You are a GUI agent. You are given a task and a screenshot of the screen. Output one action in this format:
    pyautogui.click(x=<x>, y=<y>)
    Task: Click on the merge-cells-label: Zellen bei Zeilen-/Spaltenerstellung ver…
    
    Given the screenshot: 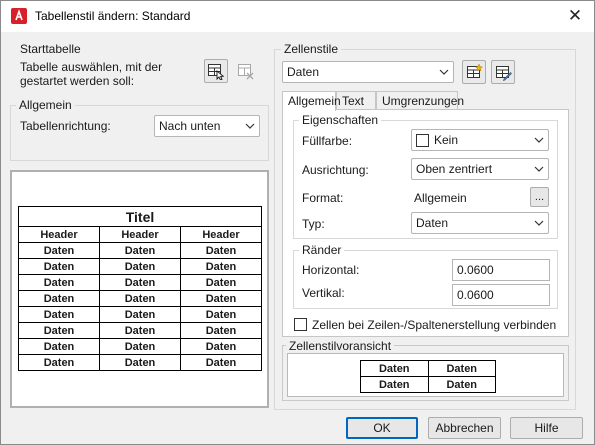 What is the action you would take?
    pyautogui.click(x=434, y=325)
    